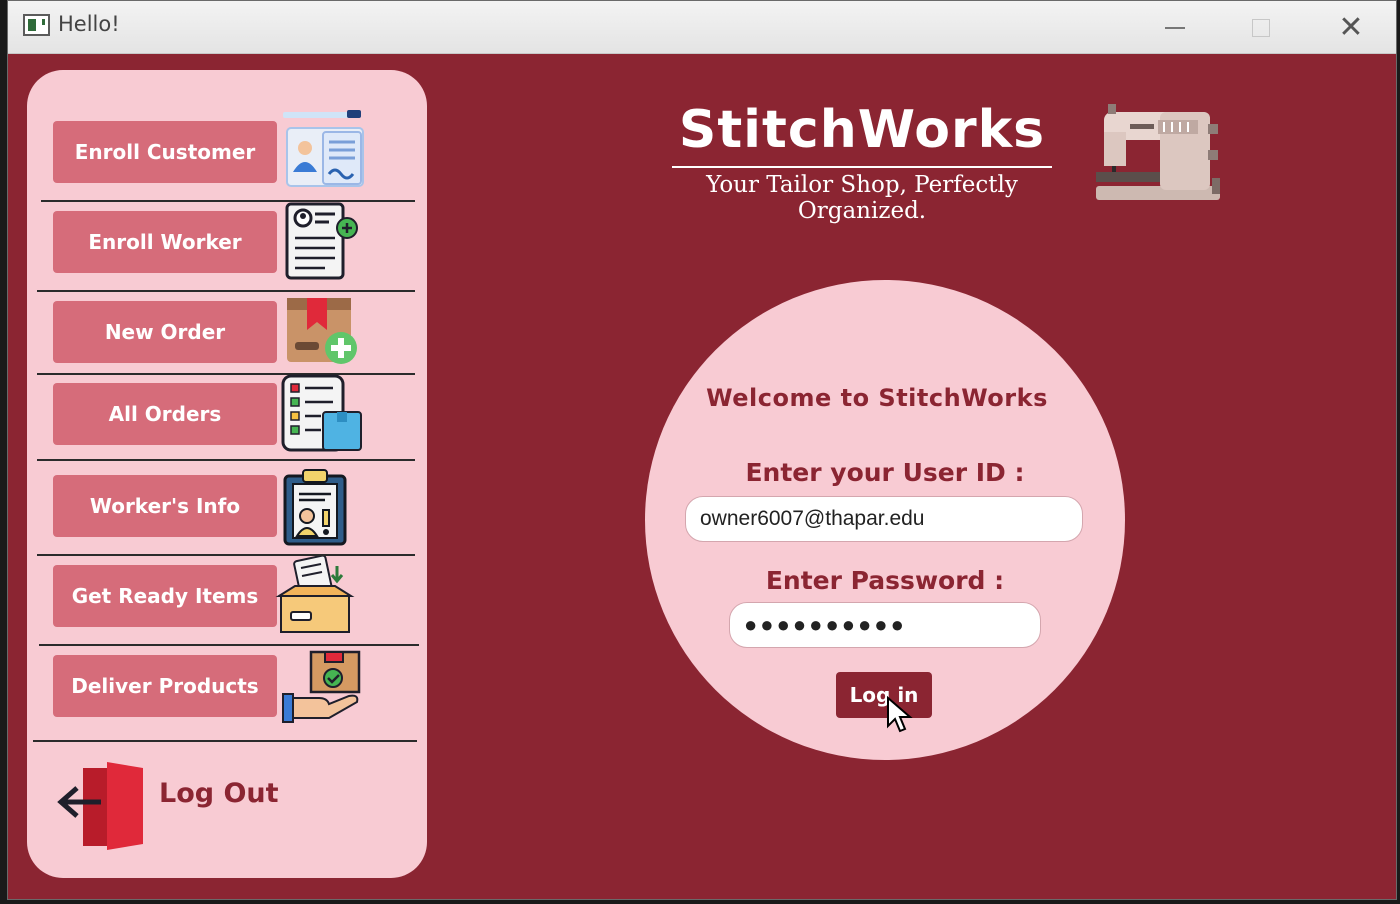 The image size is (1400, 904). I want to click on all-orders-button: All Orders, so click(165, 414).